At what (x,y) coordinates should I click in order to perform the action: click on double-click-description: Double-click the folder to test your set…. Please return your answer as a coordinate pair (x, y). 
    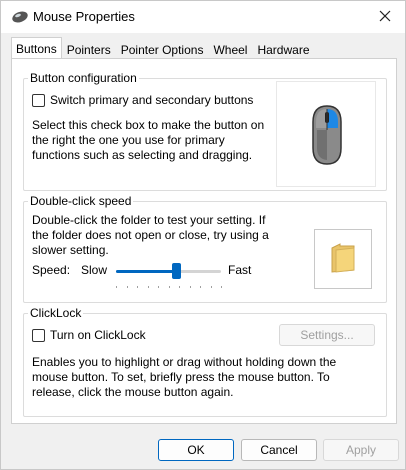
    Looking at the image, I should click on (150, 235).